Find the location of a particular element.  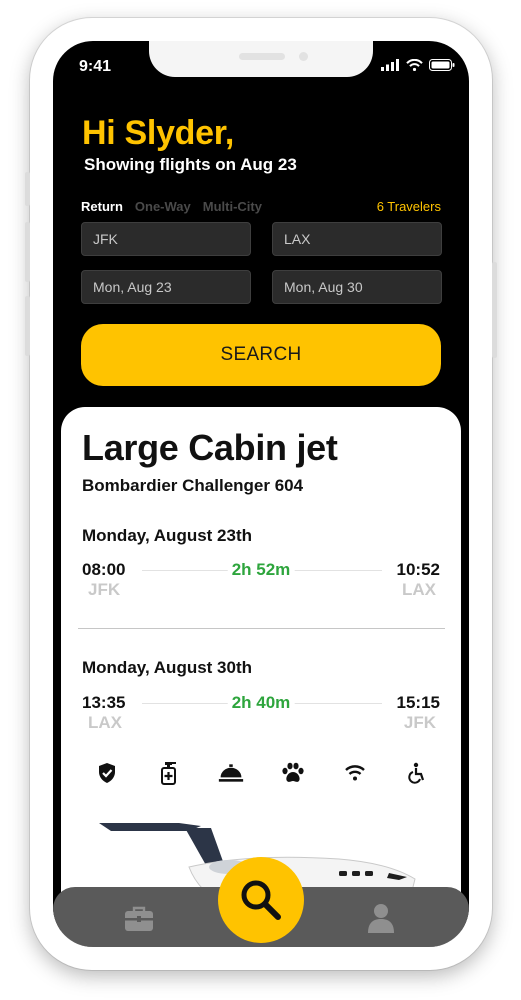

search-fab-button is located at coordinates (261, 900).